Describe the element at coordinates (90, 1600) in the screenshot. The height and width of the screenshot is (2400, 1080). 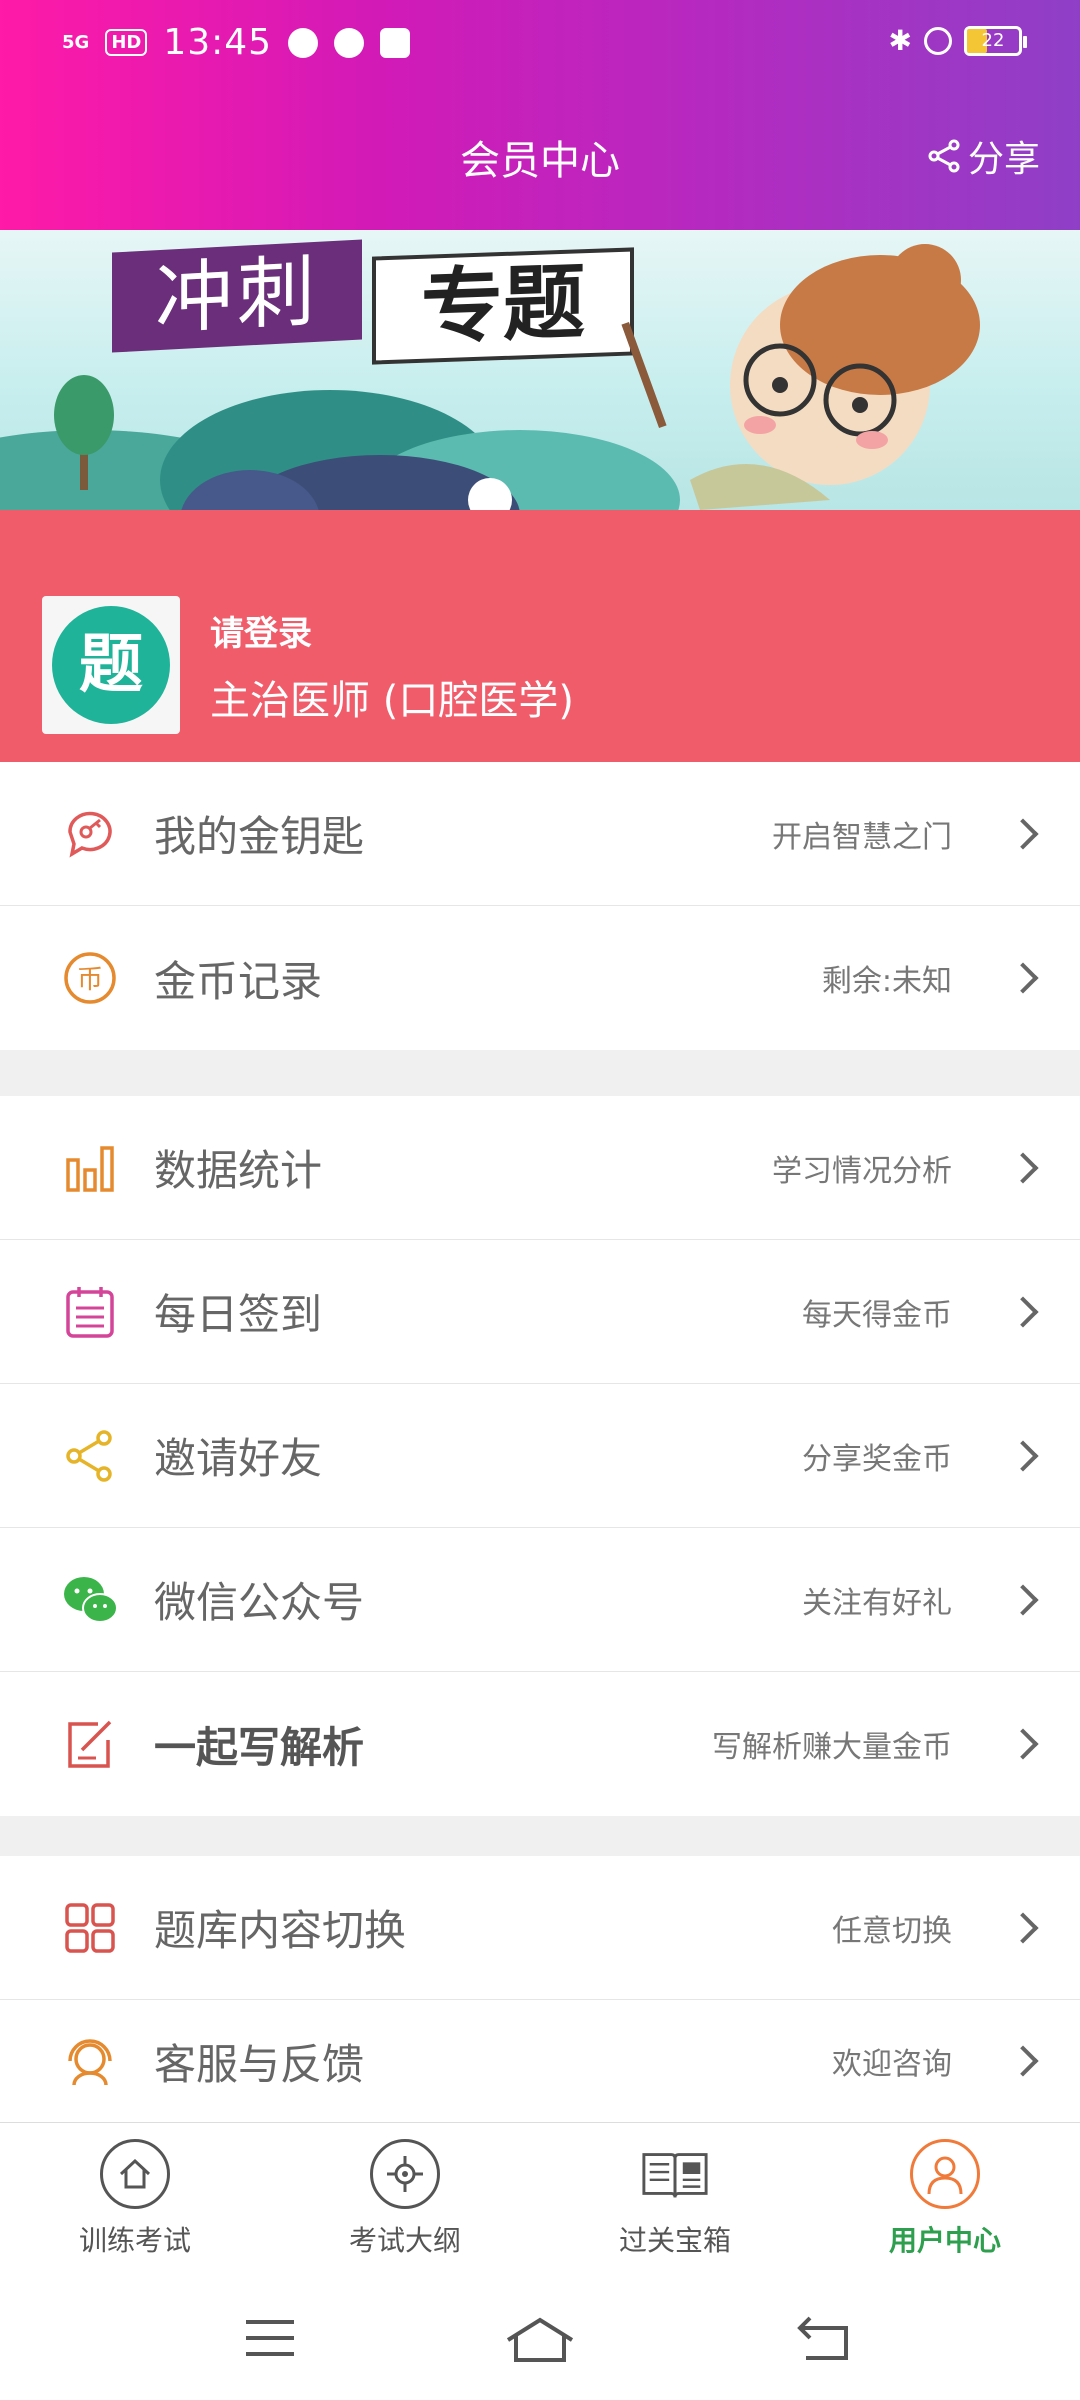
I see `wechat-icon` at that location.